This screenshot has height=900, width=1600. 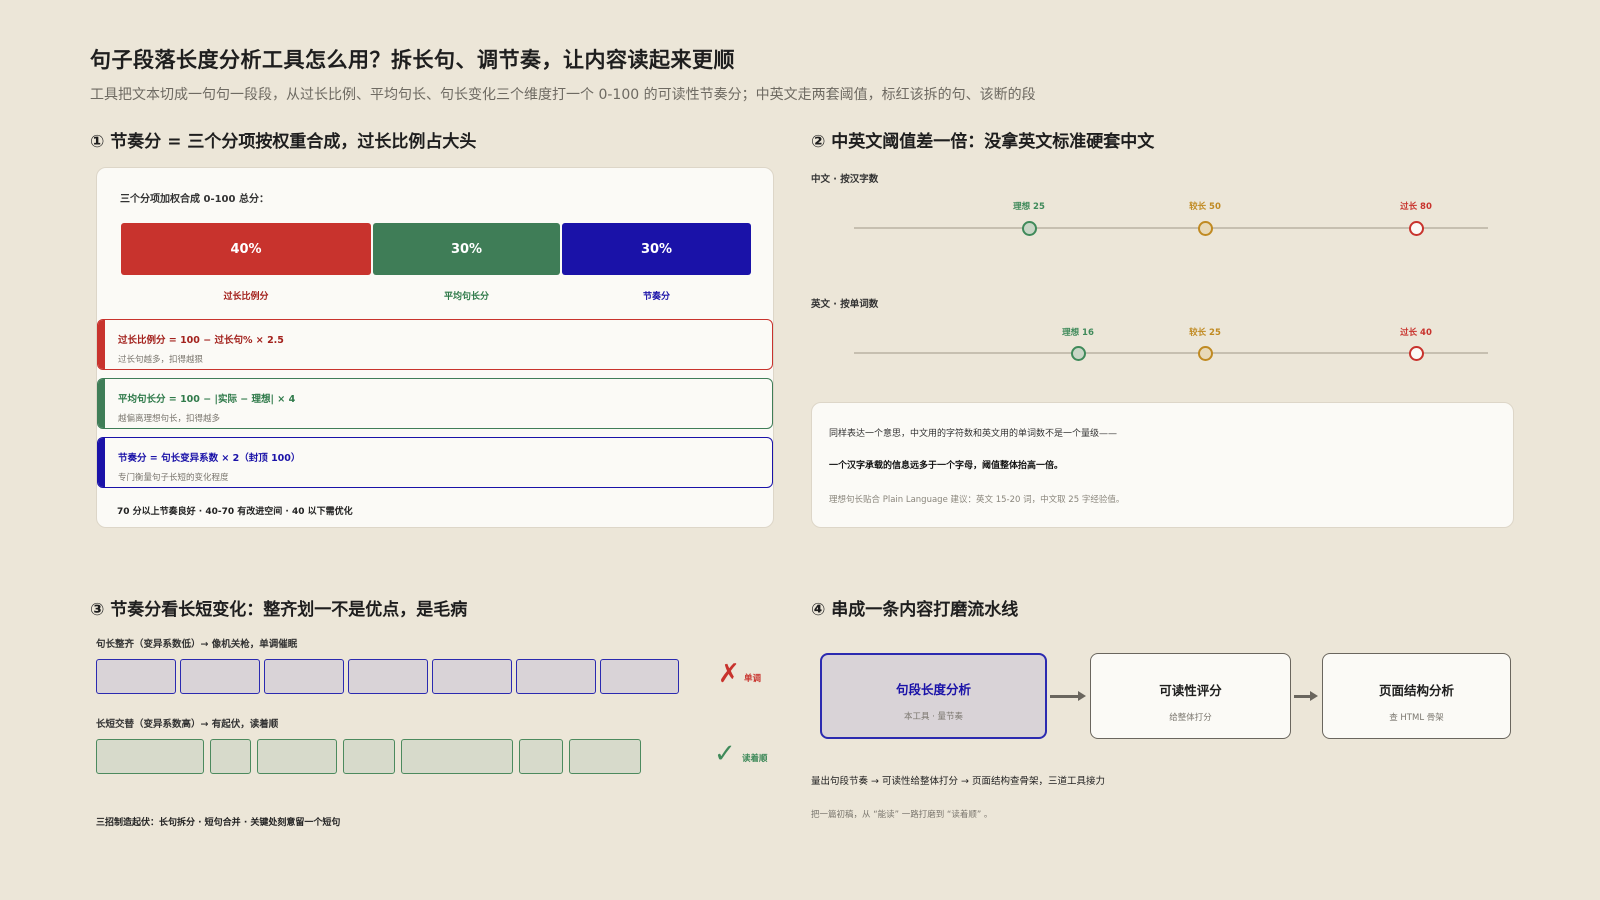 What do you see at coordinates (845, 179) in the screenshot?
I see `threshold-row-zh-label: 中文 · 按汉字数` at bounding box center [845, 179].